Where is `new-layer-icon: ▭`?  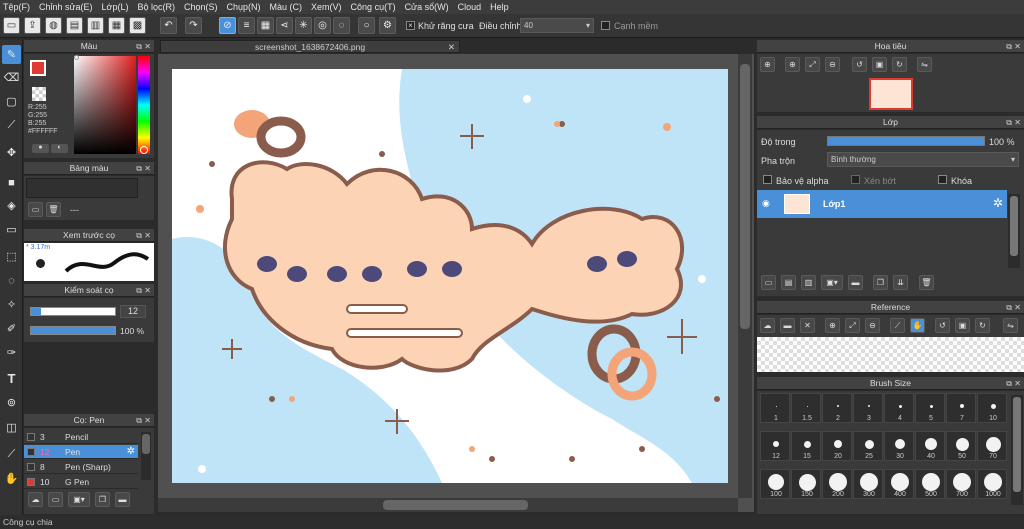 new-layer-icon: ▭ is located at coordinates (768, 282).